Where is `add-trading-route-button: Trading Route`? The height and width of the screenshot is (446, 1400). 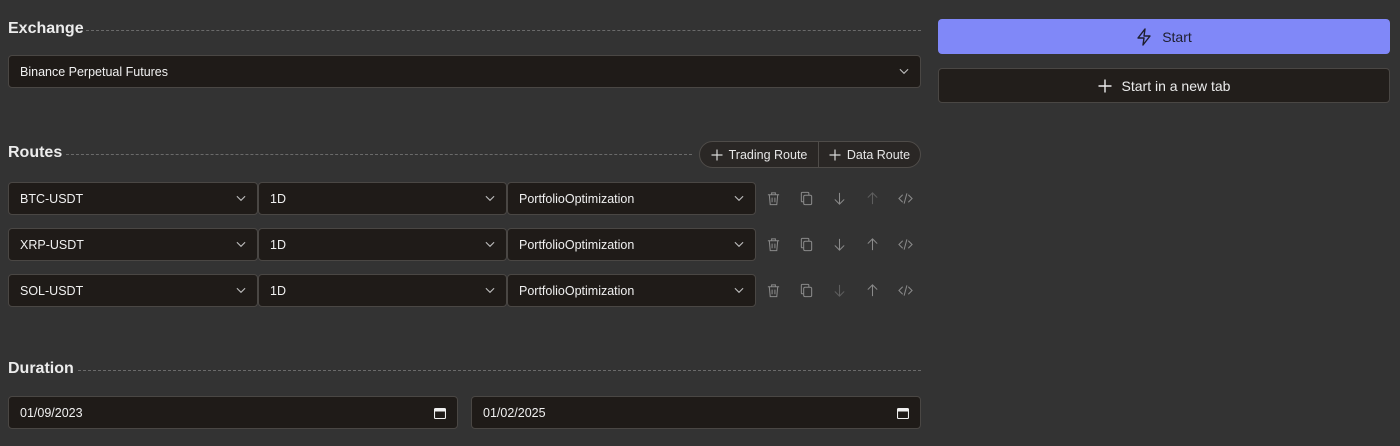
add-trading-route-button: Trading Route is located at coordinates (759, 154).